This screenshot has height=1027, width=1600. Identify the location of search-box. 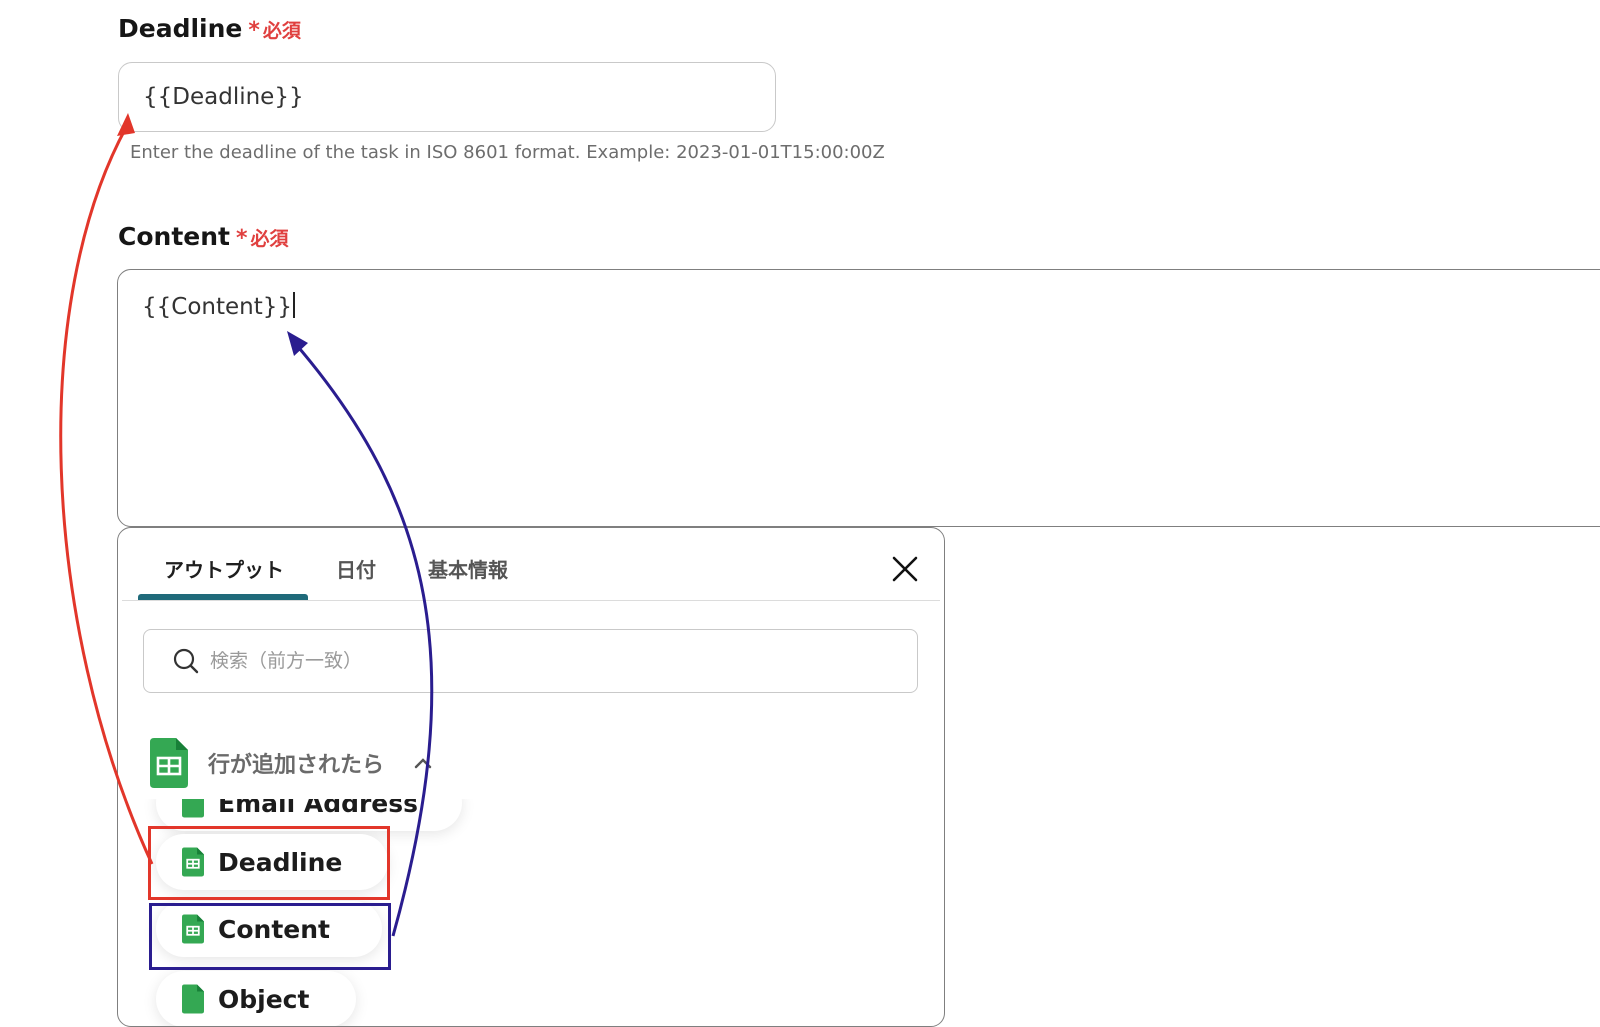
(530, 661).